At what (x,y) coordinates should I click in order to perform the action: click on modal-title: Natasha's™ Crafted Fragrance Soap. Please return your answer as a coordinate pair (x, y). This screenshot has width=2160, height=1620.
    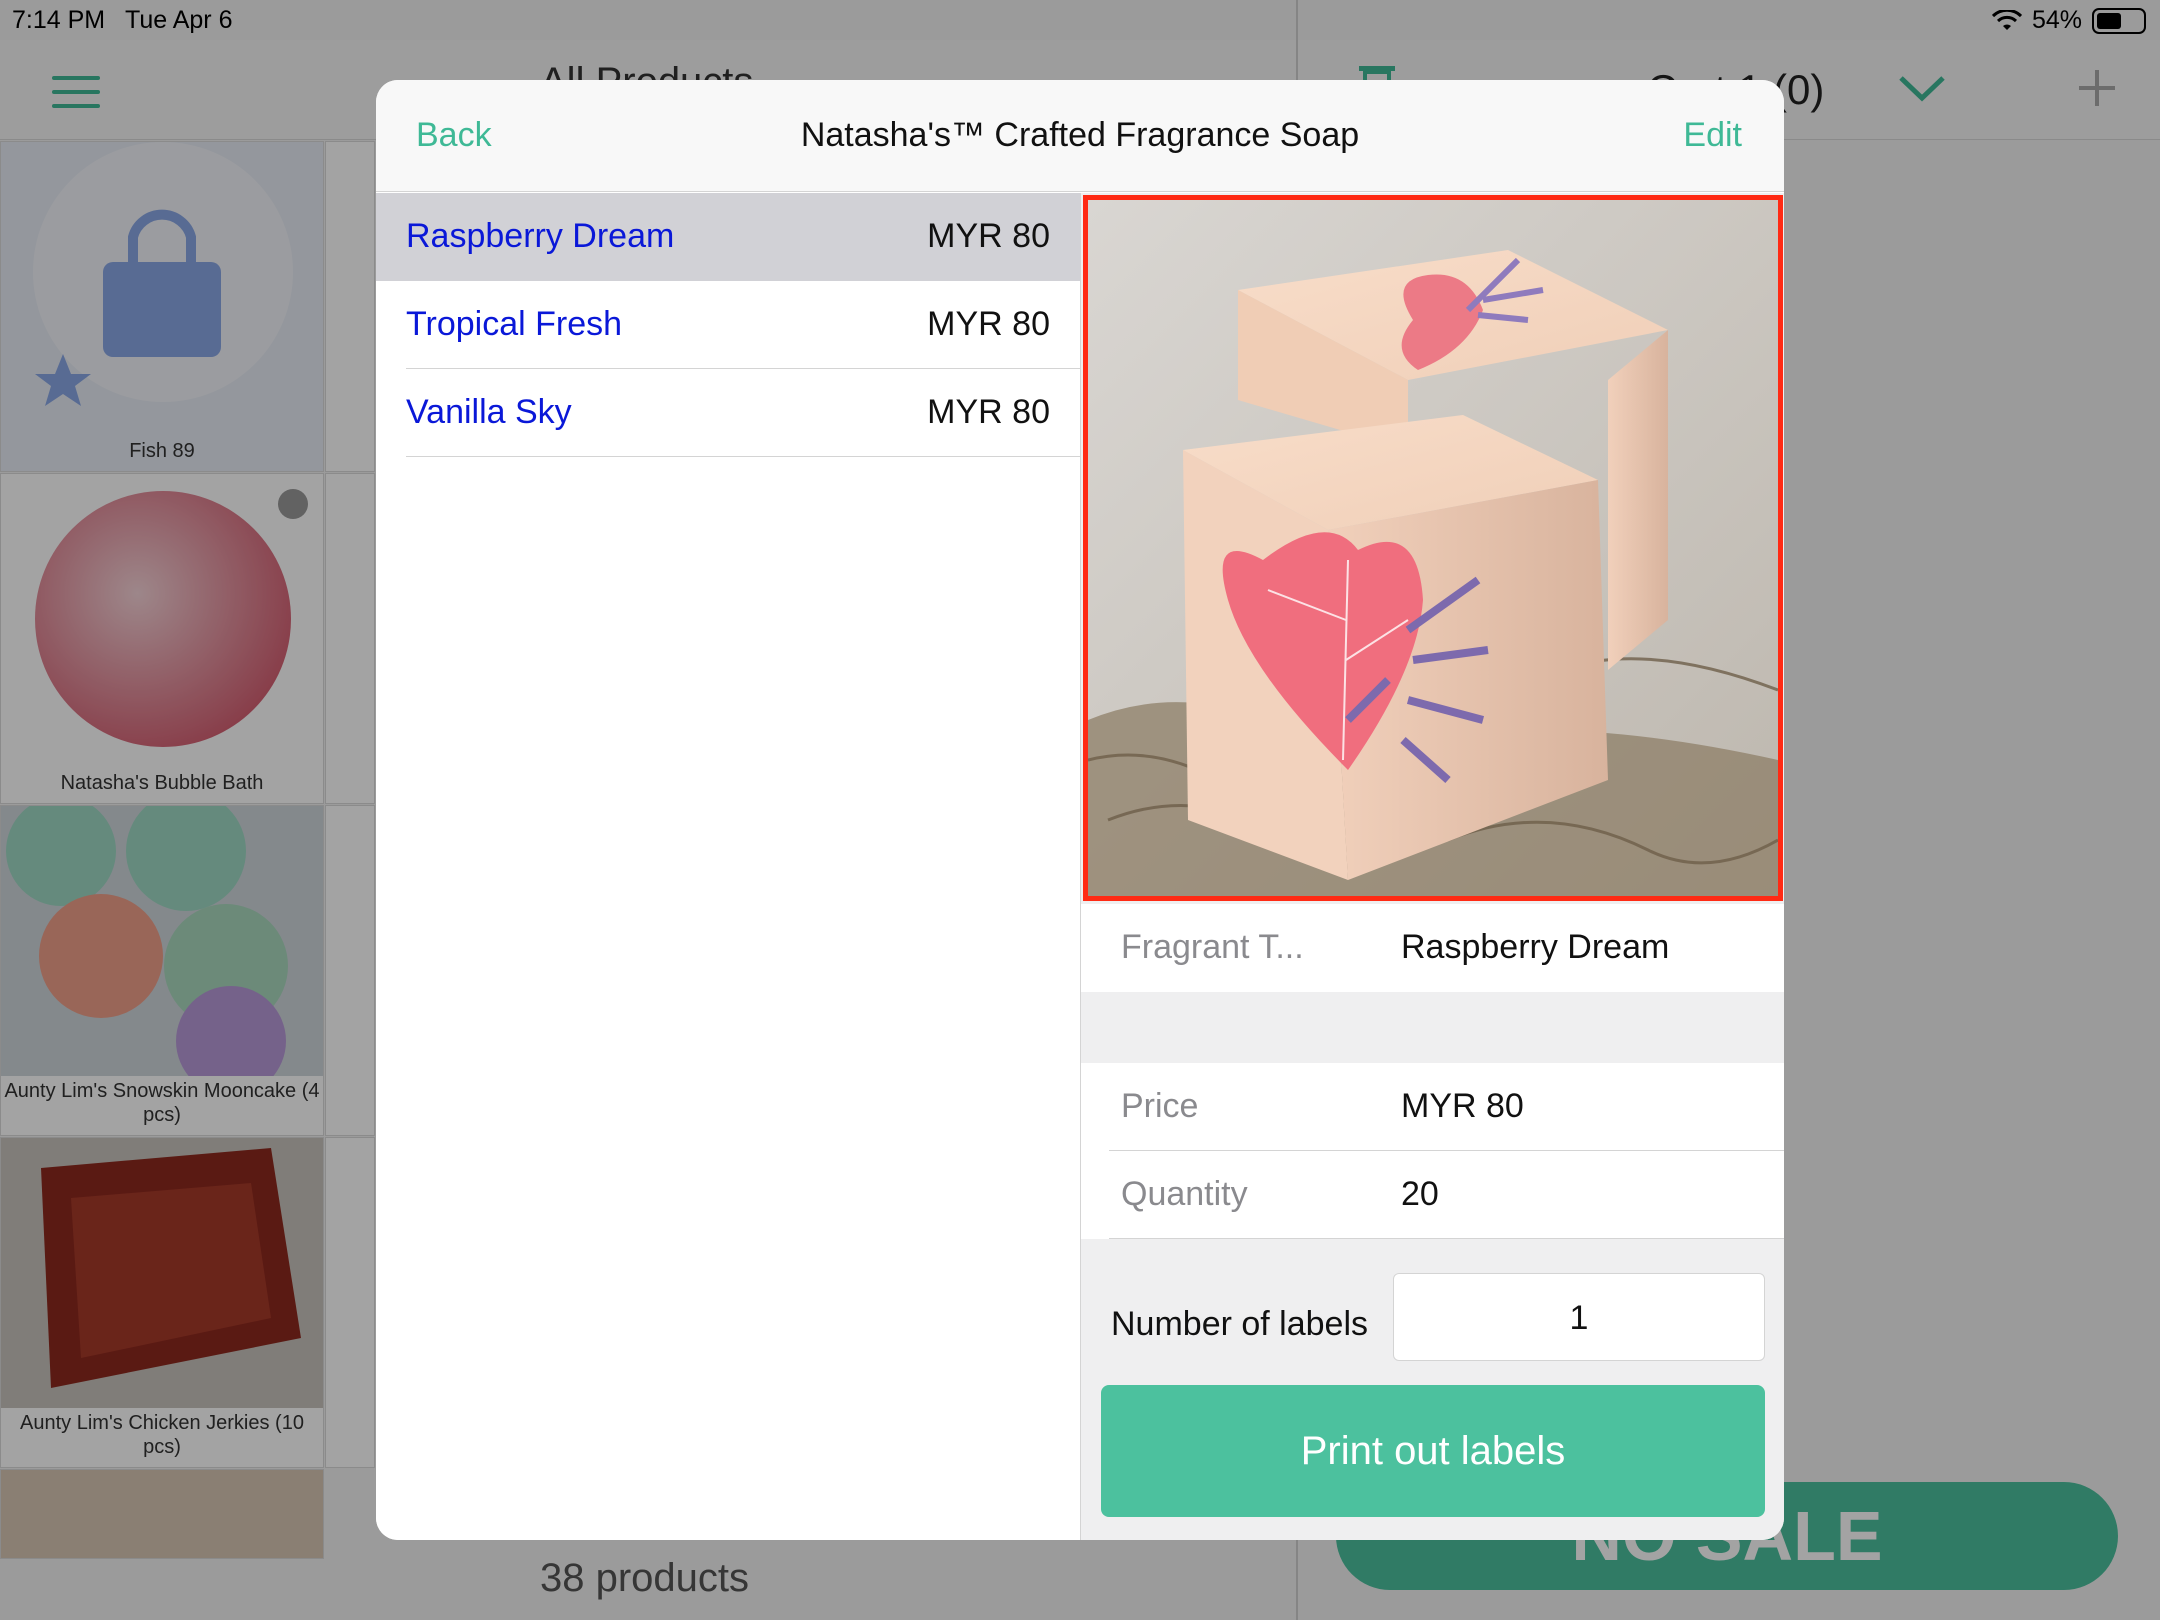
    Looking at the image, I should click on (1080, 135).